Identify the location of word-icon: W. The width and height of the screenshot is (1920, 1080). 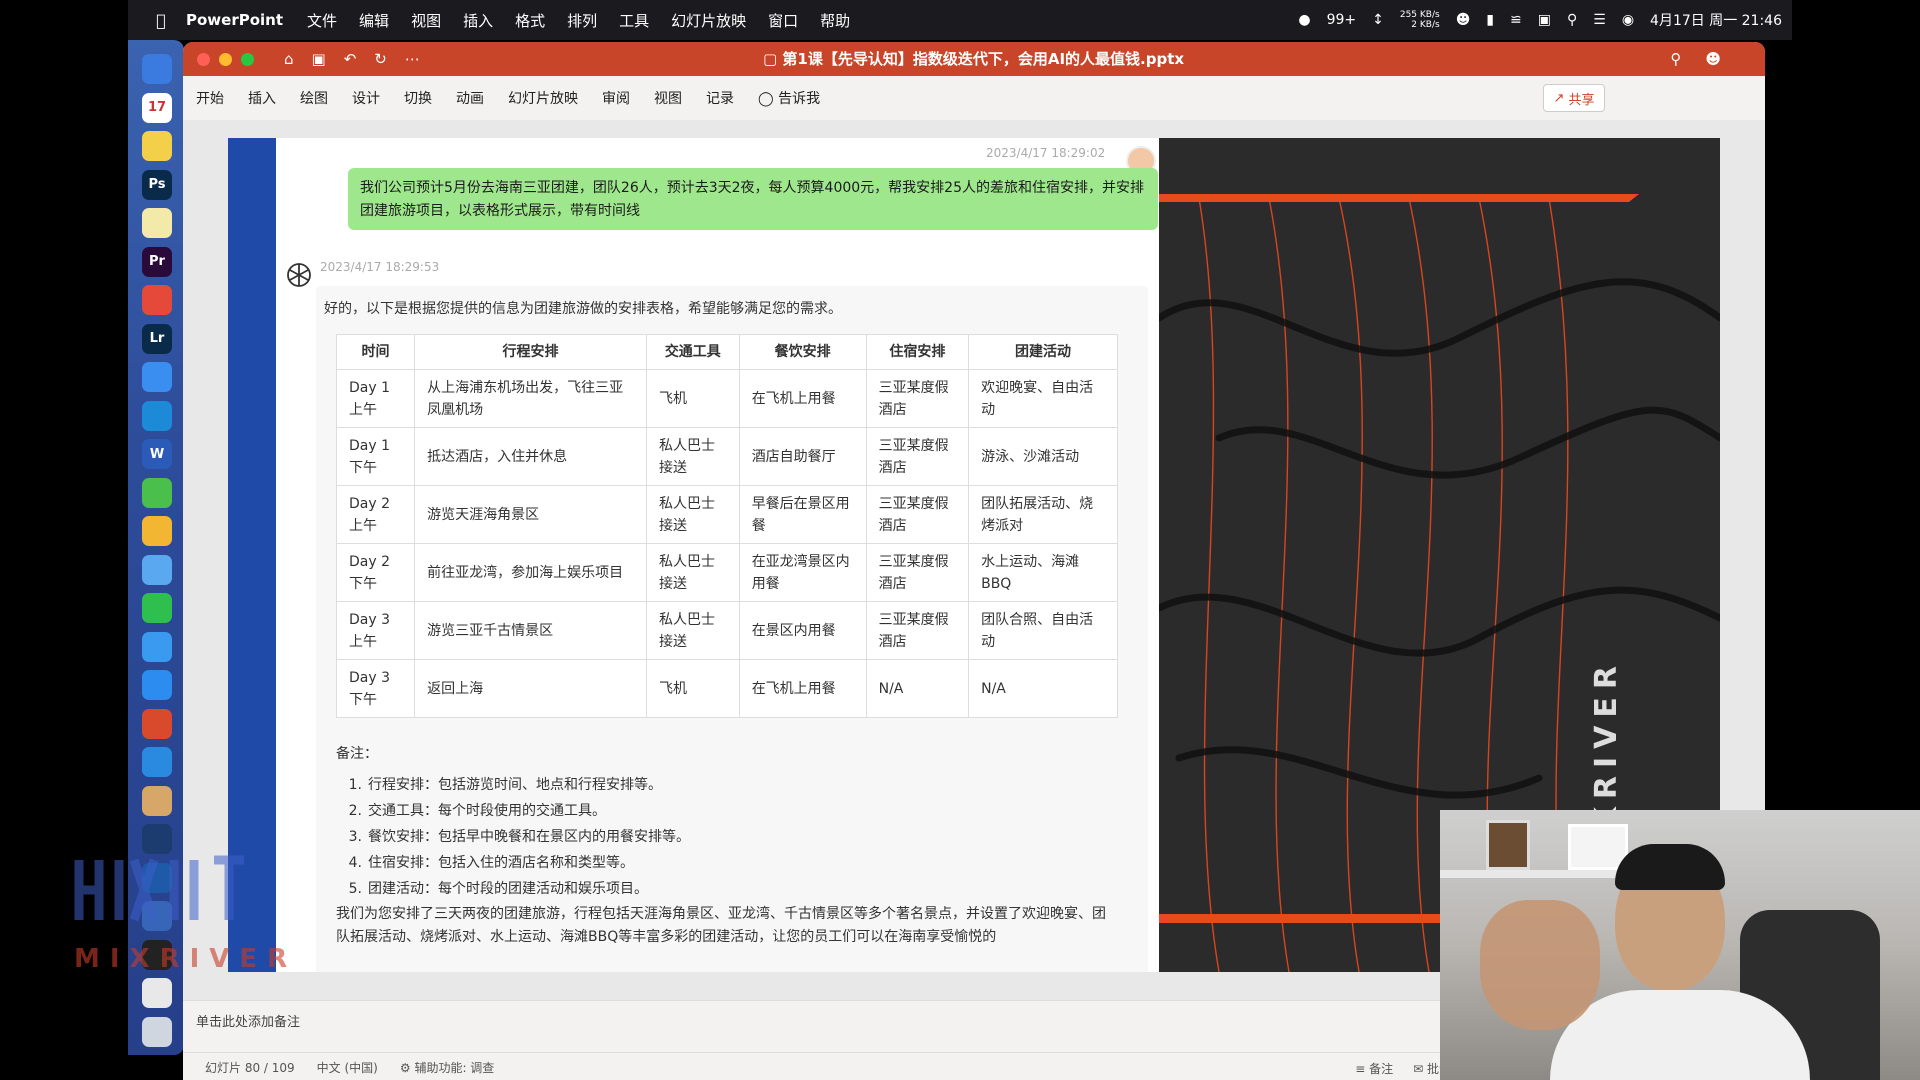
(157, 454).